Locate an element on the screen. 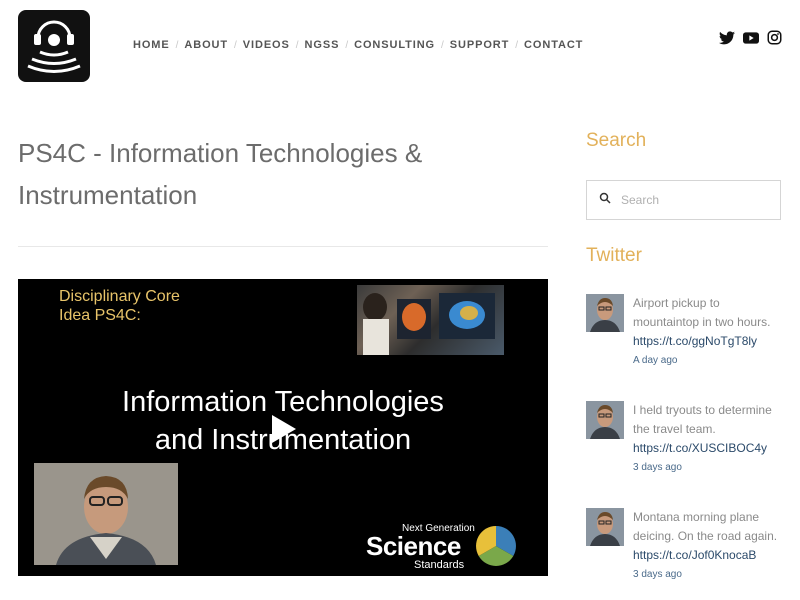 Image resolution: width=800 pixels, height=600 pixels. search-box is located at coordinates (683, 200).